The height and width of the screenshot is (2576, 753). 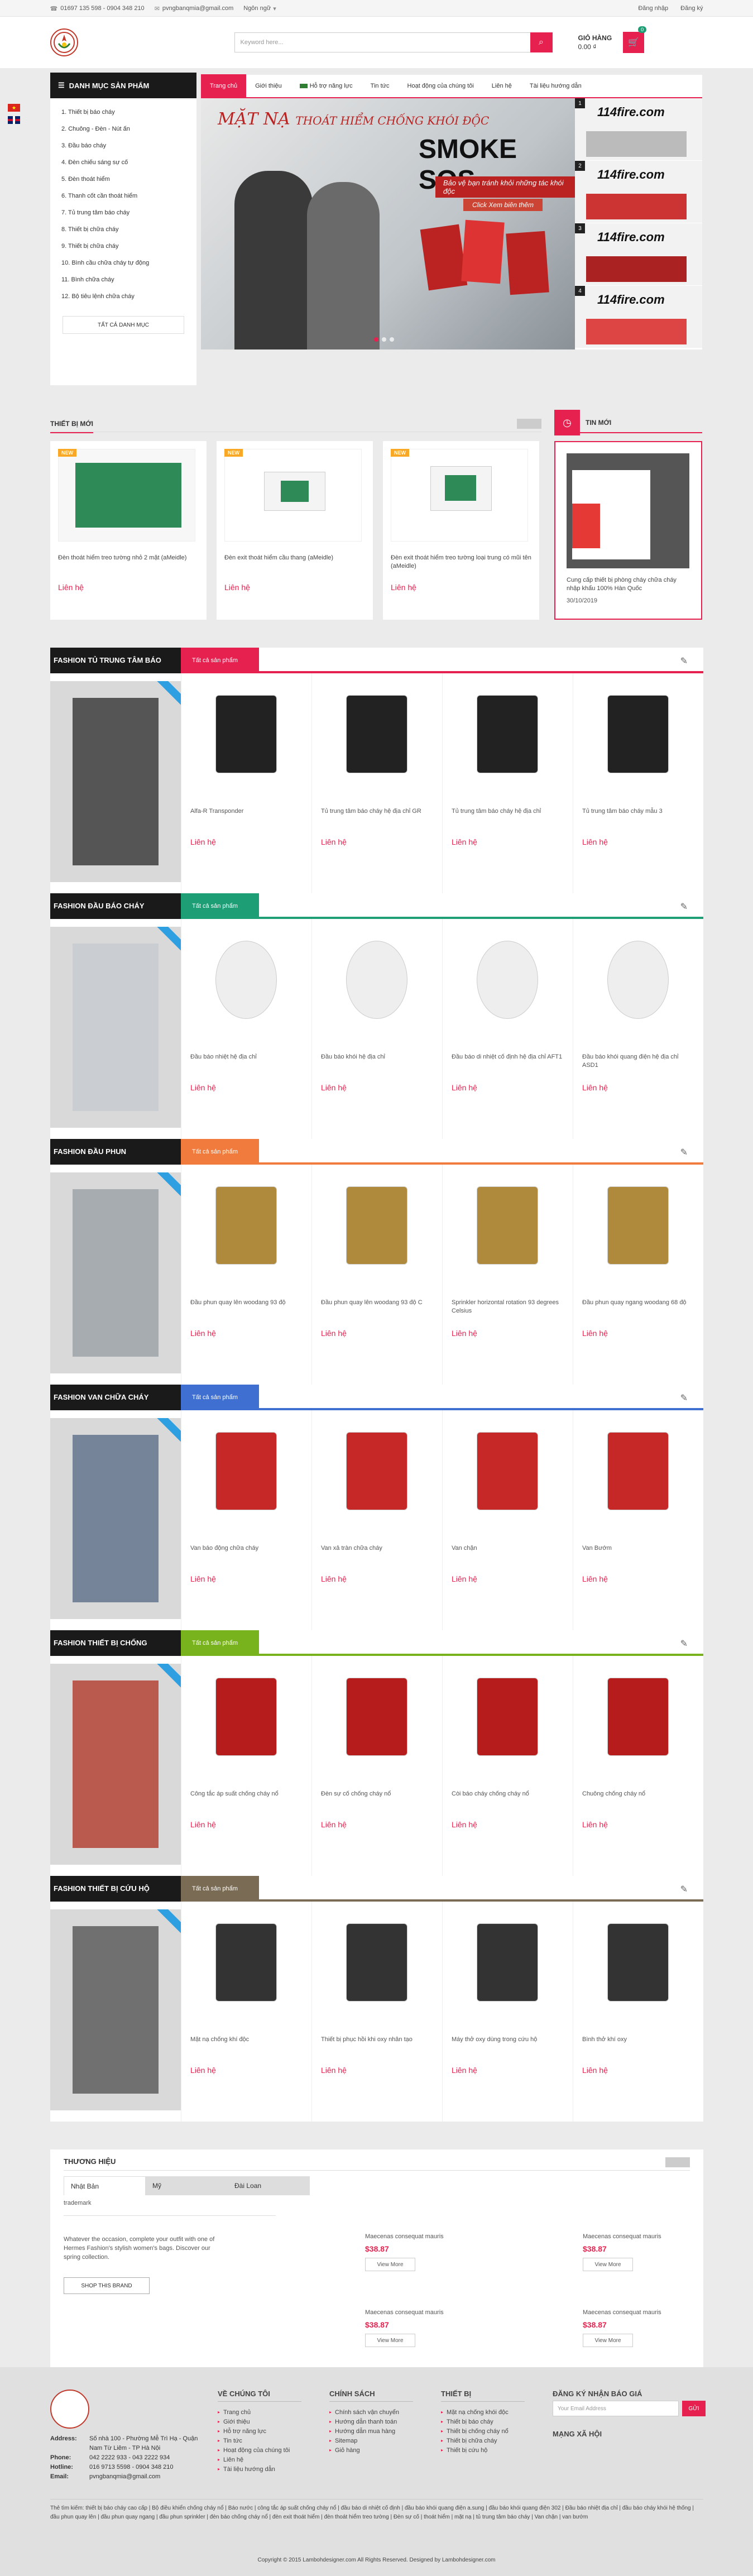 I want to click on product-card: Đầu báo khói hệ địa chỉ Liên hệ, so click(x=376, y=1029).